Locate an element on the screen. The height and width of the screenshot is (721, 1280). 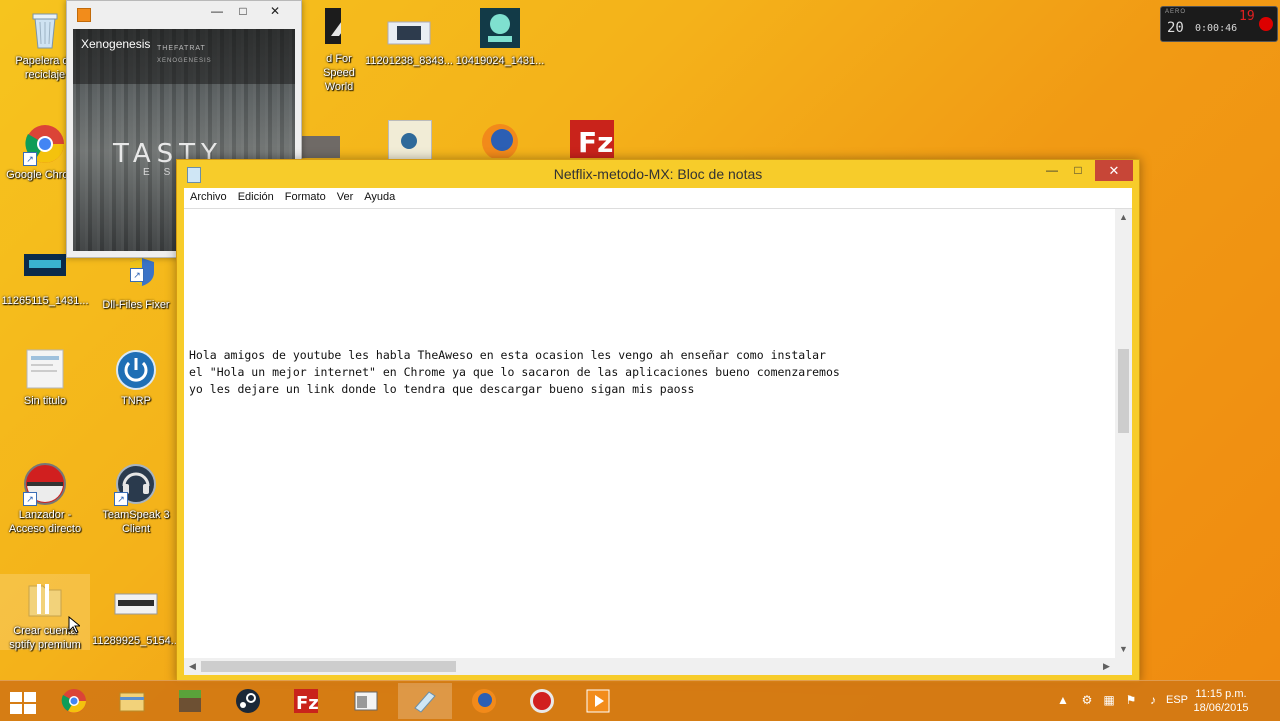
horizontal-scroll-thumb is located at coordinates (328, 666).